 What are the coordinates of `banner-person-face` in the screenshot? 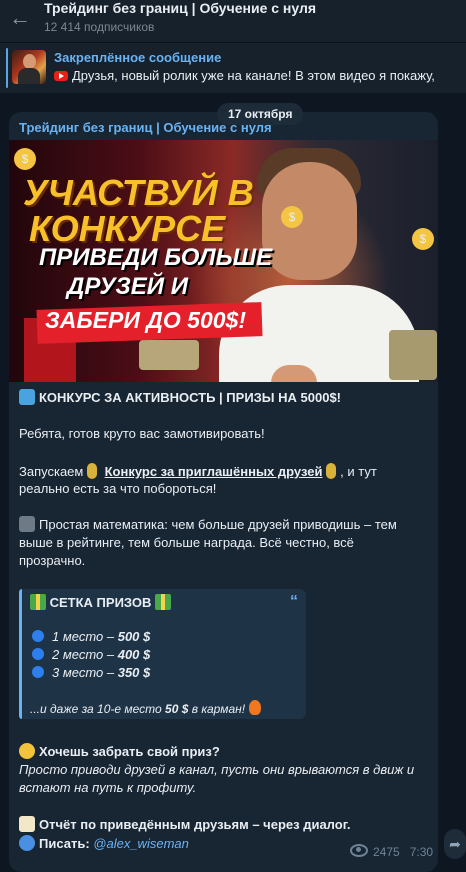 It's located at (309, 221).